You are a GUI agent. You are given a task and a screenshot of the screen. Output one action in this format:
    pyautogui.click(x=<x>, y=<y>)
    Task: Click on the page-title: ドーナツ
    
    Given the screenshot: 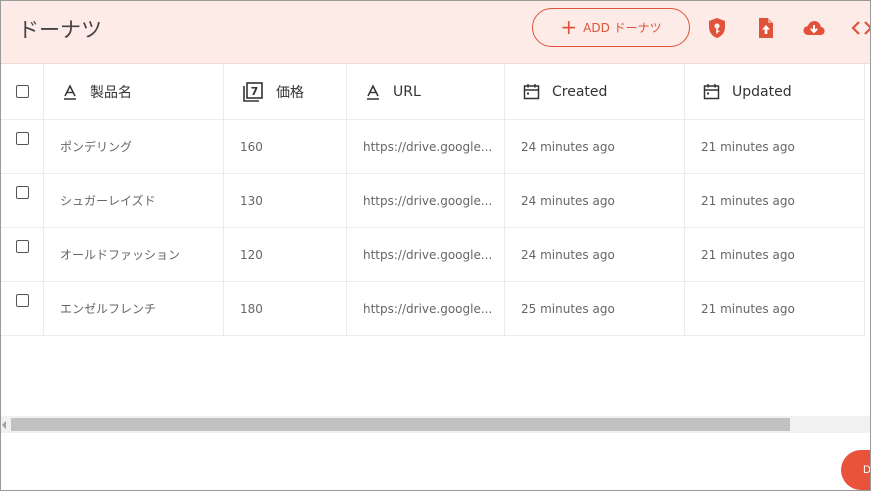 What is the action you would take?
    pyautogui.click(x=60, y=30)
    